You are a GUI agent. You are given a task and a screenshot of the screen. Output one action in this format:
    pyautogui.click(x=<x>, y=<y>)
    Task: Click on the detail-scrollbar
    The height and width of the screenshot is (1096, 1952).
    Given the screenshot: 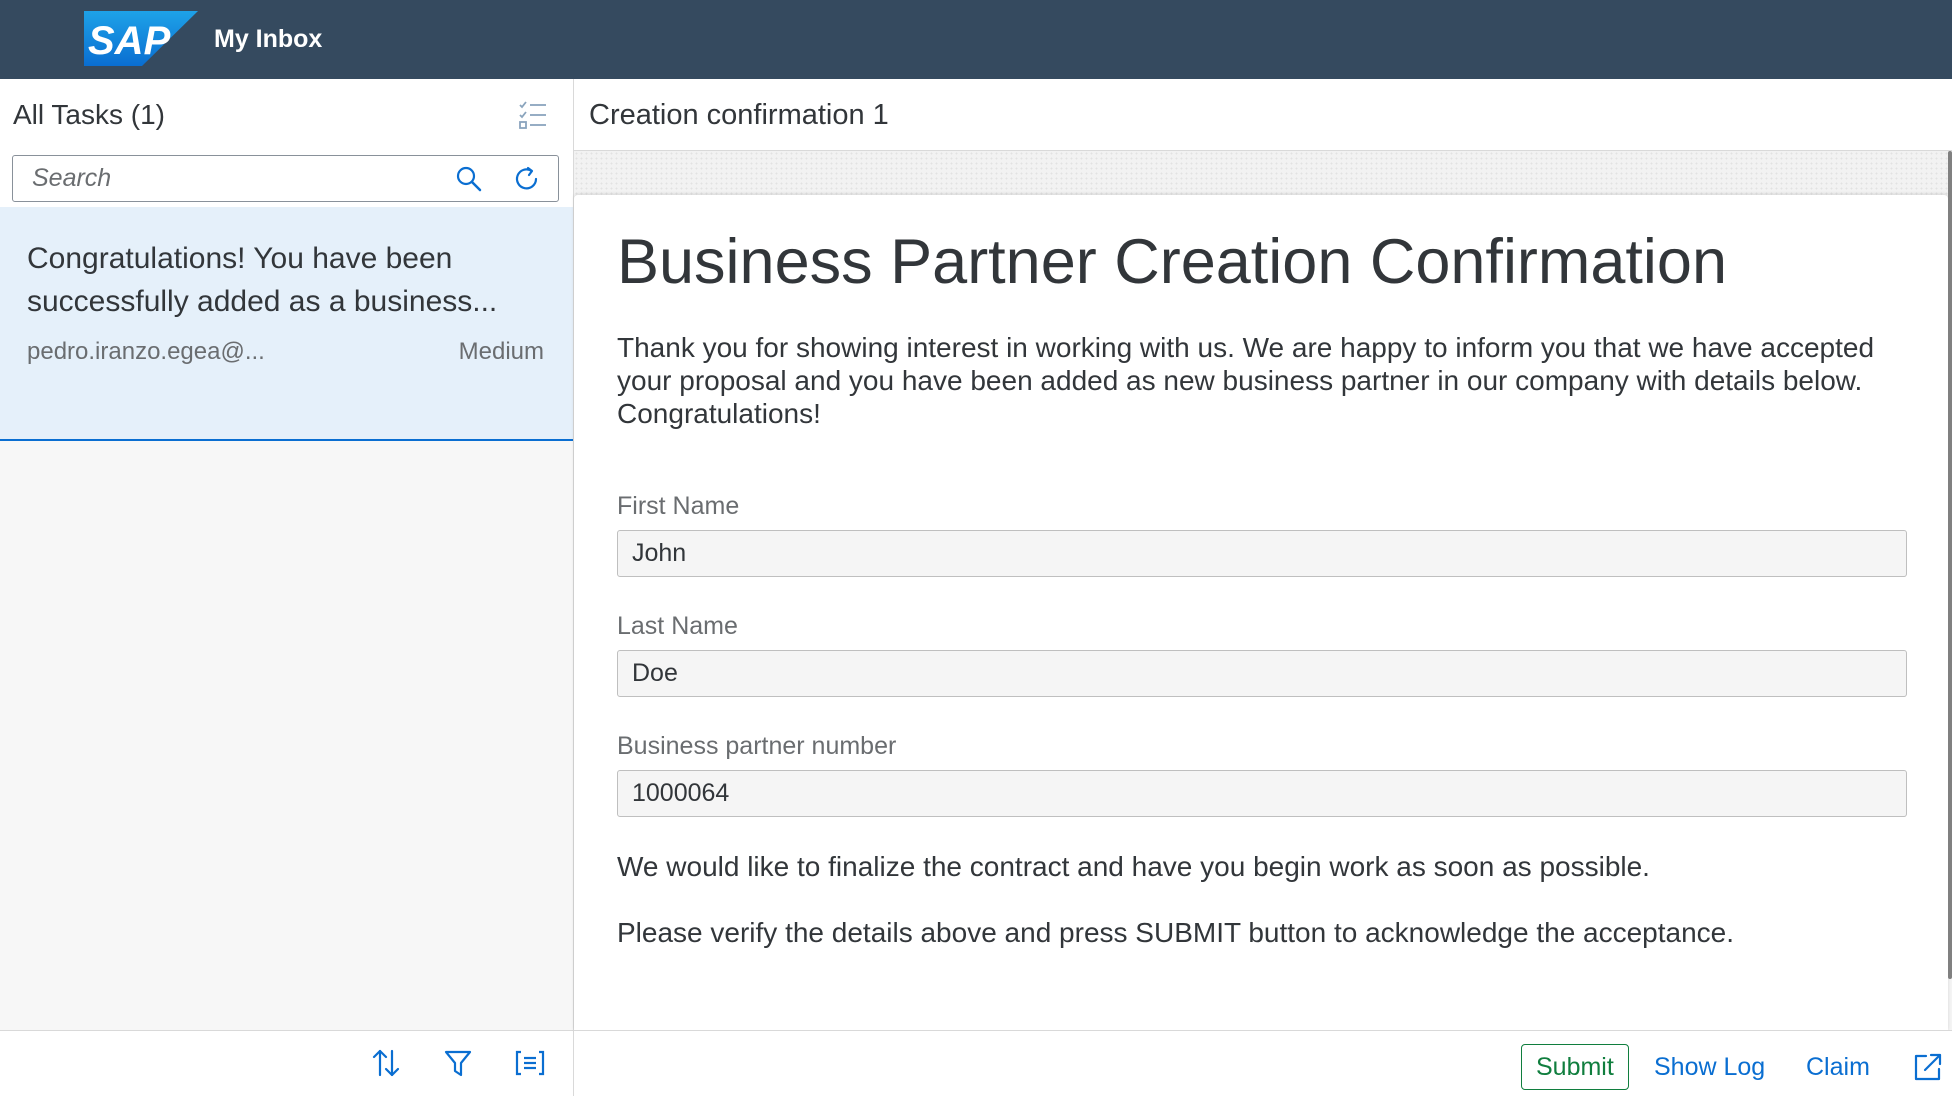 What is the action you would take?
    pyautogui.click(x=1950, y=565)
    